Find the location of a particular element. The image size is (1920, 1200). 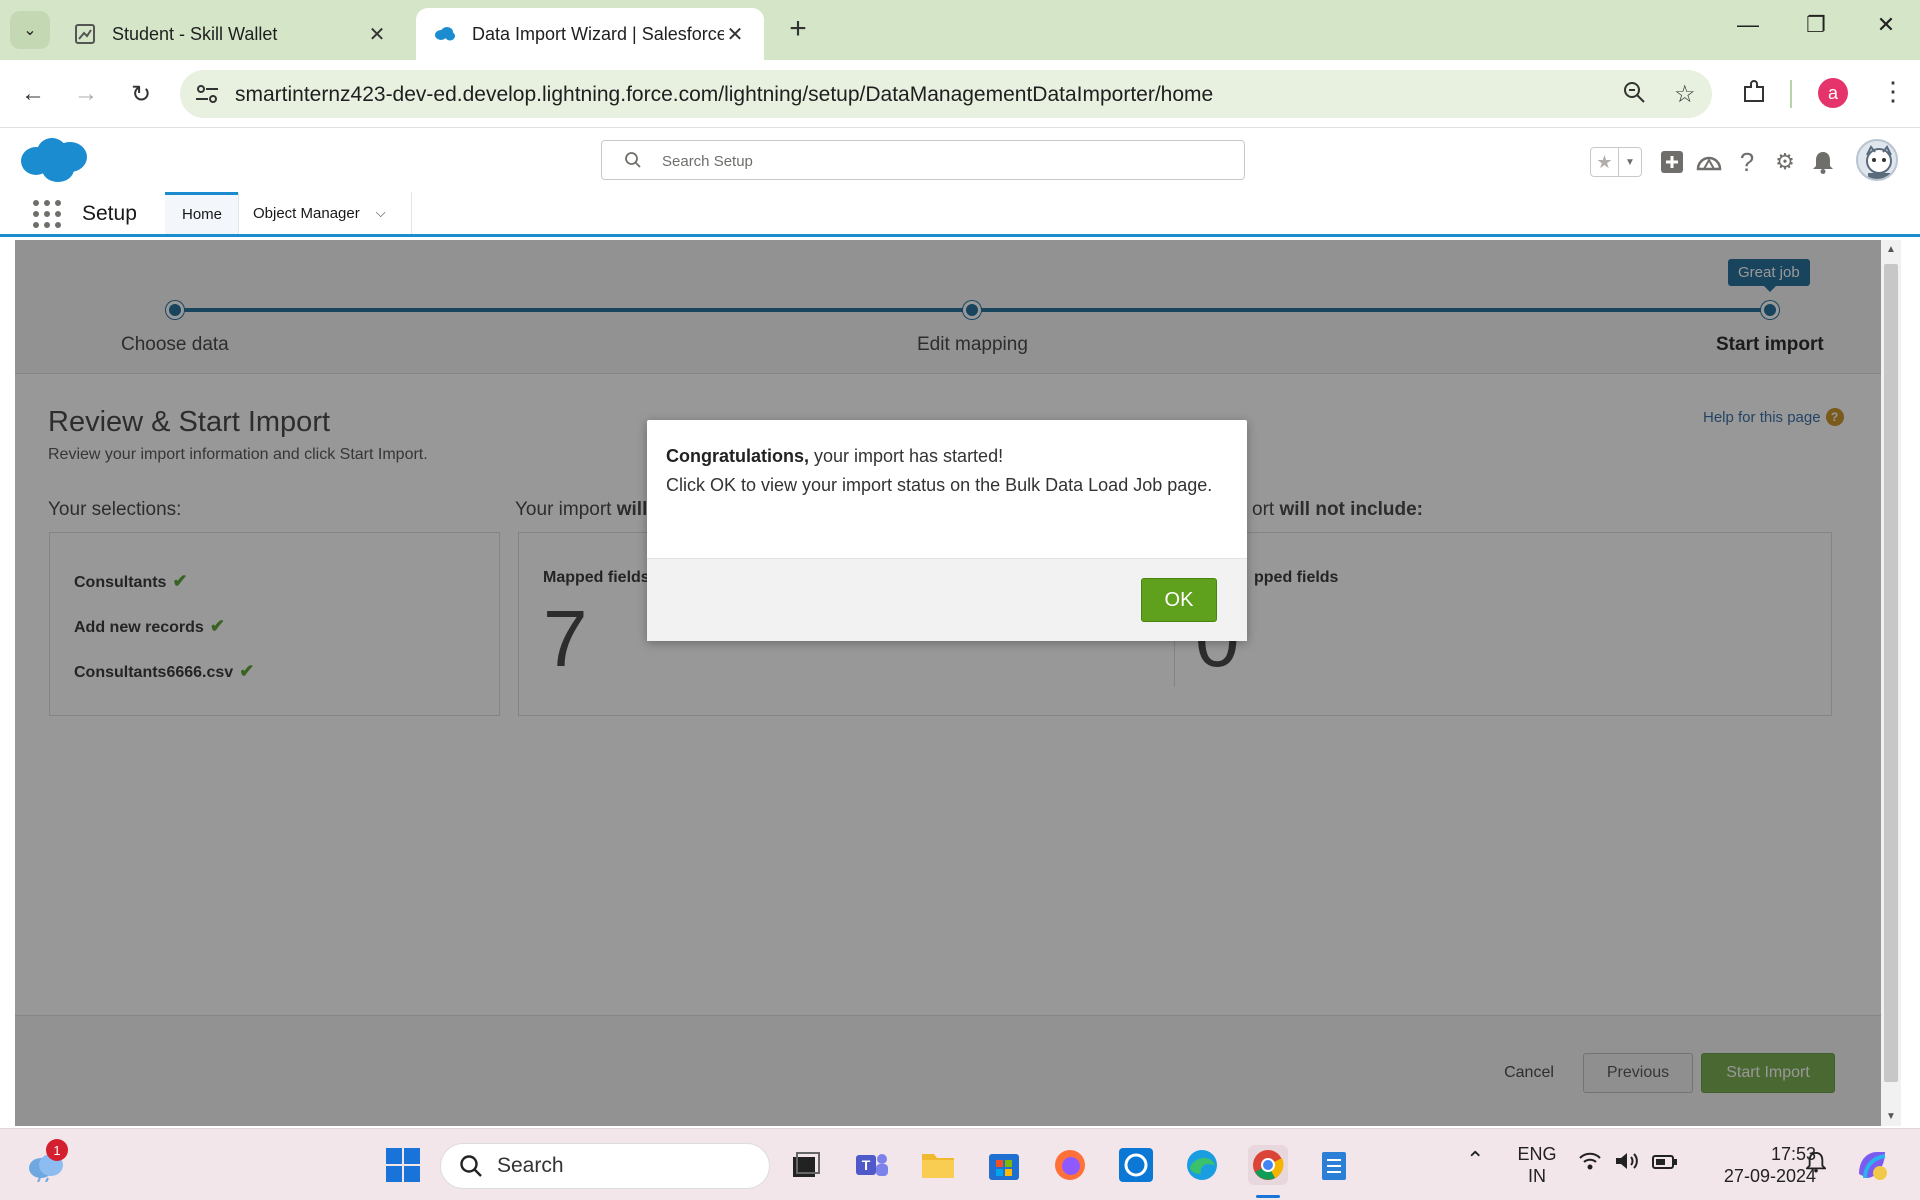

page-scrollbar: ▲ ▼ is located at coordinates (1891, 683).